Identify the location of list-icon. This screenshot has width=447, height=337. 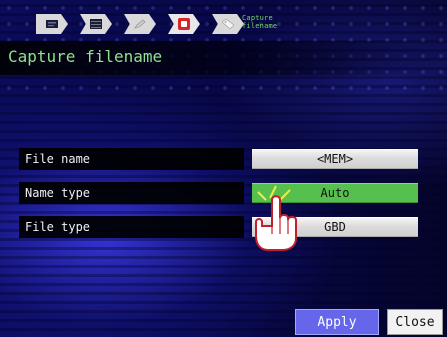
(96, 24).